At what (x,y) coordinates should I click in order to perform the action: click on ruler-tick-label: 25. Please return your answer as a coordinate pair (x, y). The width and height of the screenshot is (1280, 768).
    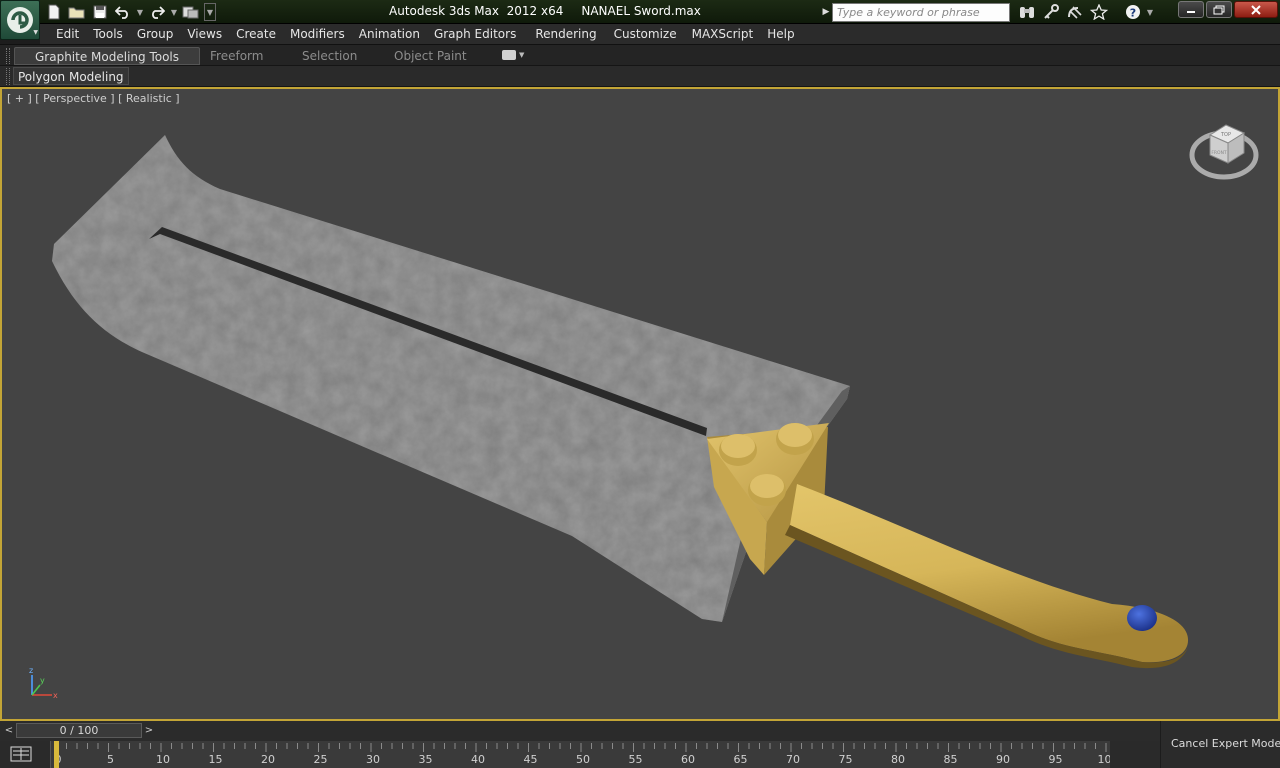
    Looking at the image, I should click on (321, 759).